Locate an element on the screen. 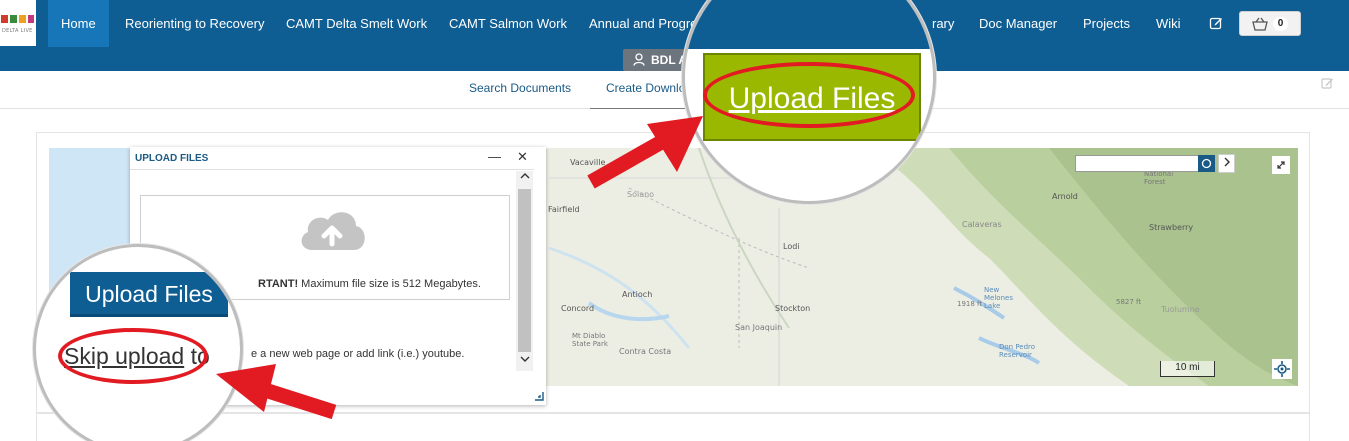 This screenshot has height=441, width=1349. map-expand-button is located at coordinates (1281, 165).